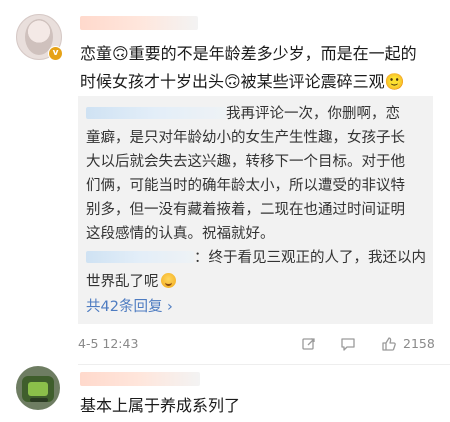  Describe the element at coordinates (256, 282) in the screenshot. I see `reply-text-line: 世界乱了呢` at that location.